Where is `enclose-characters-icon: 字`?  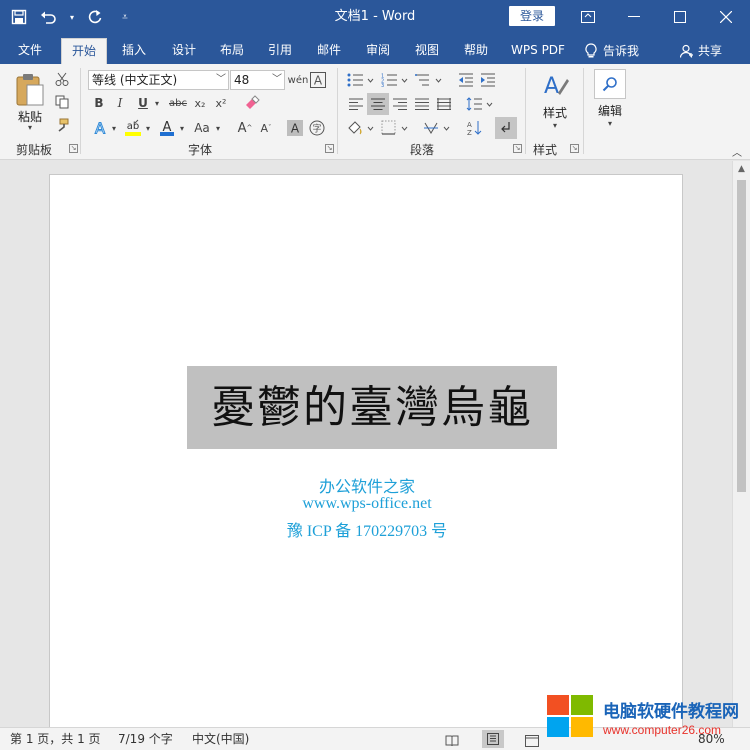
enclose-characters-icon: 字 is located at coordinates (317, 128).